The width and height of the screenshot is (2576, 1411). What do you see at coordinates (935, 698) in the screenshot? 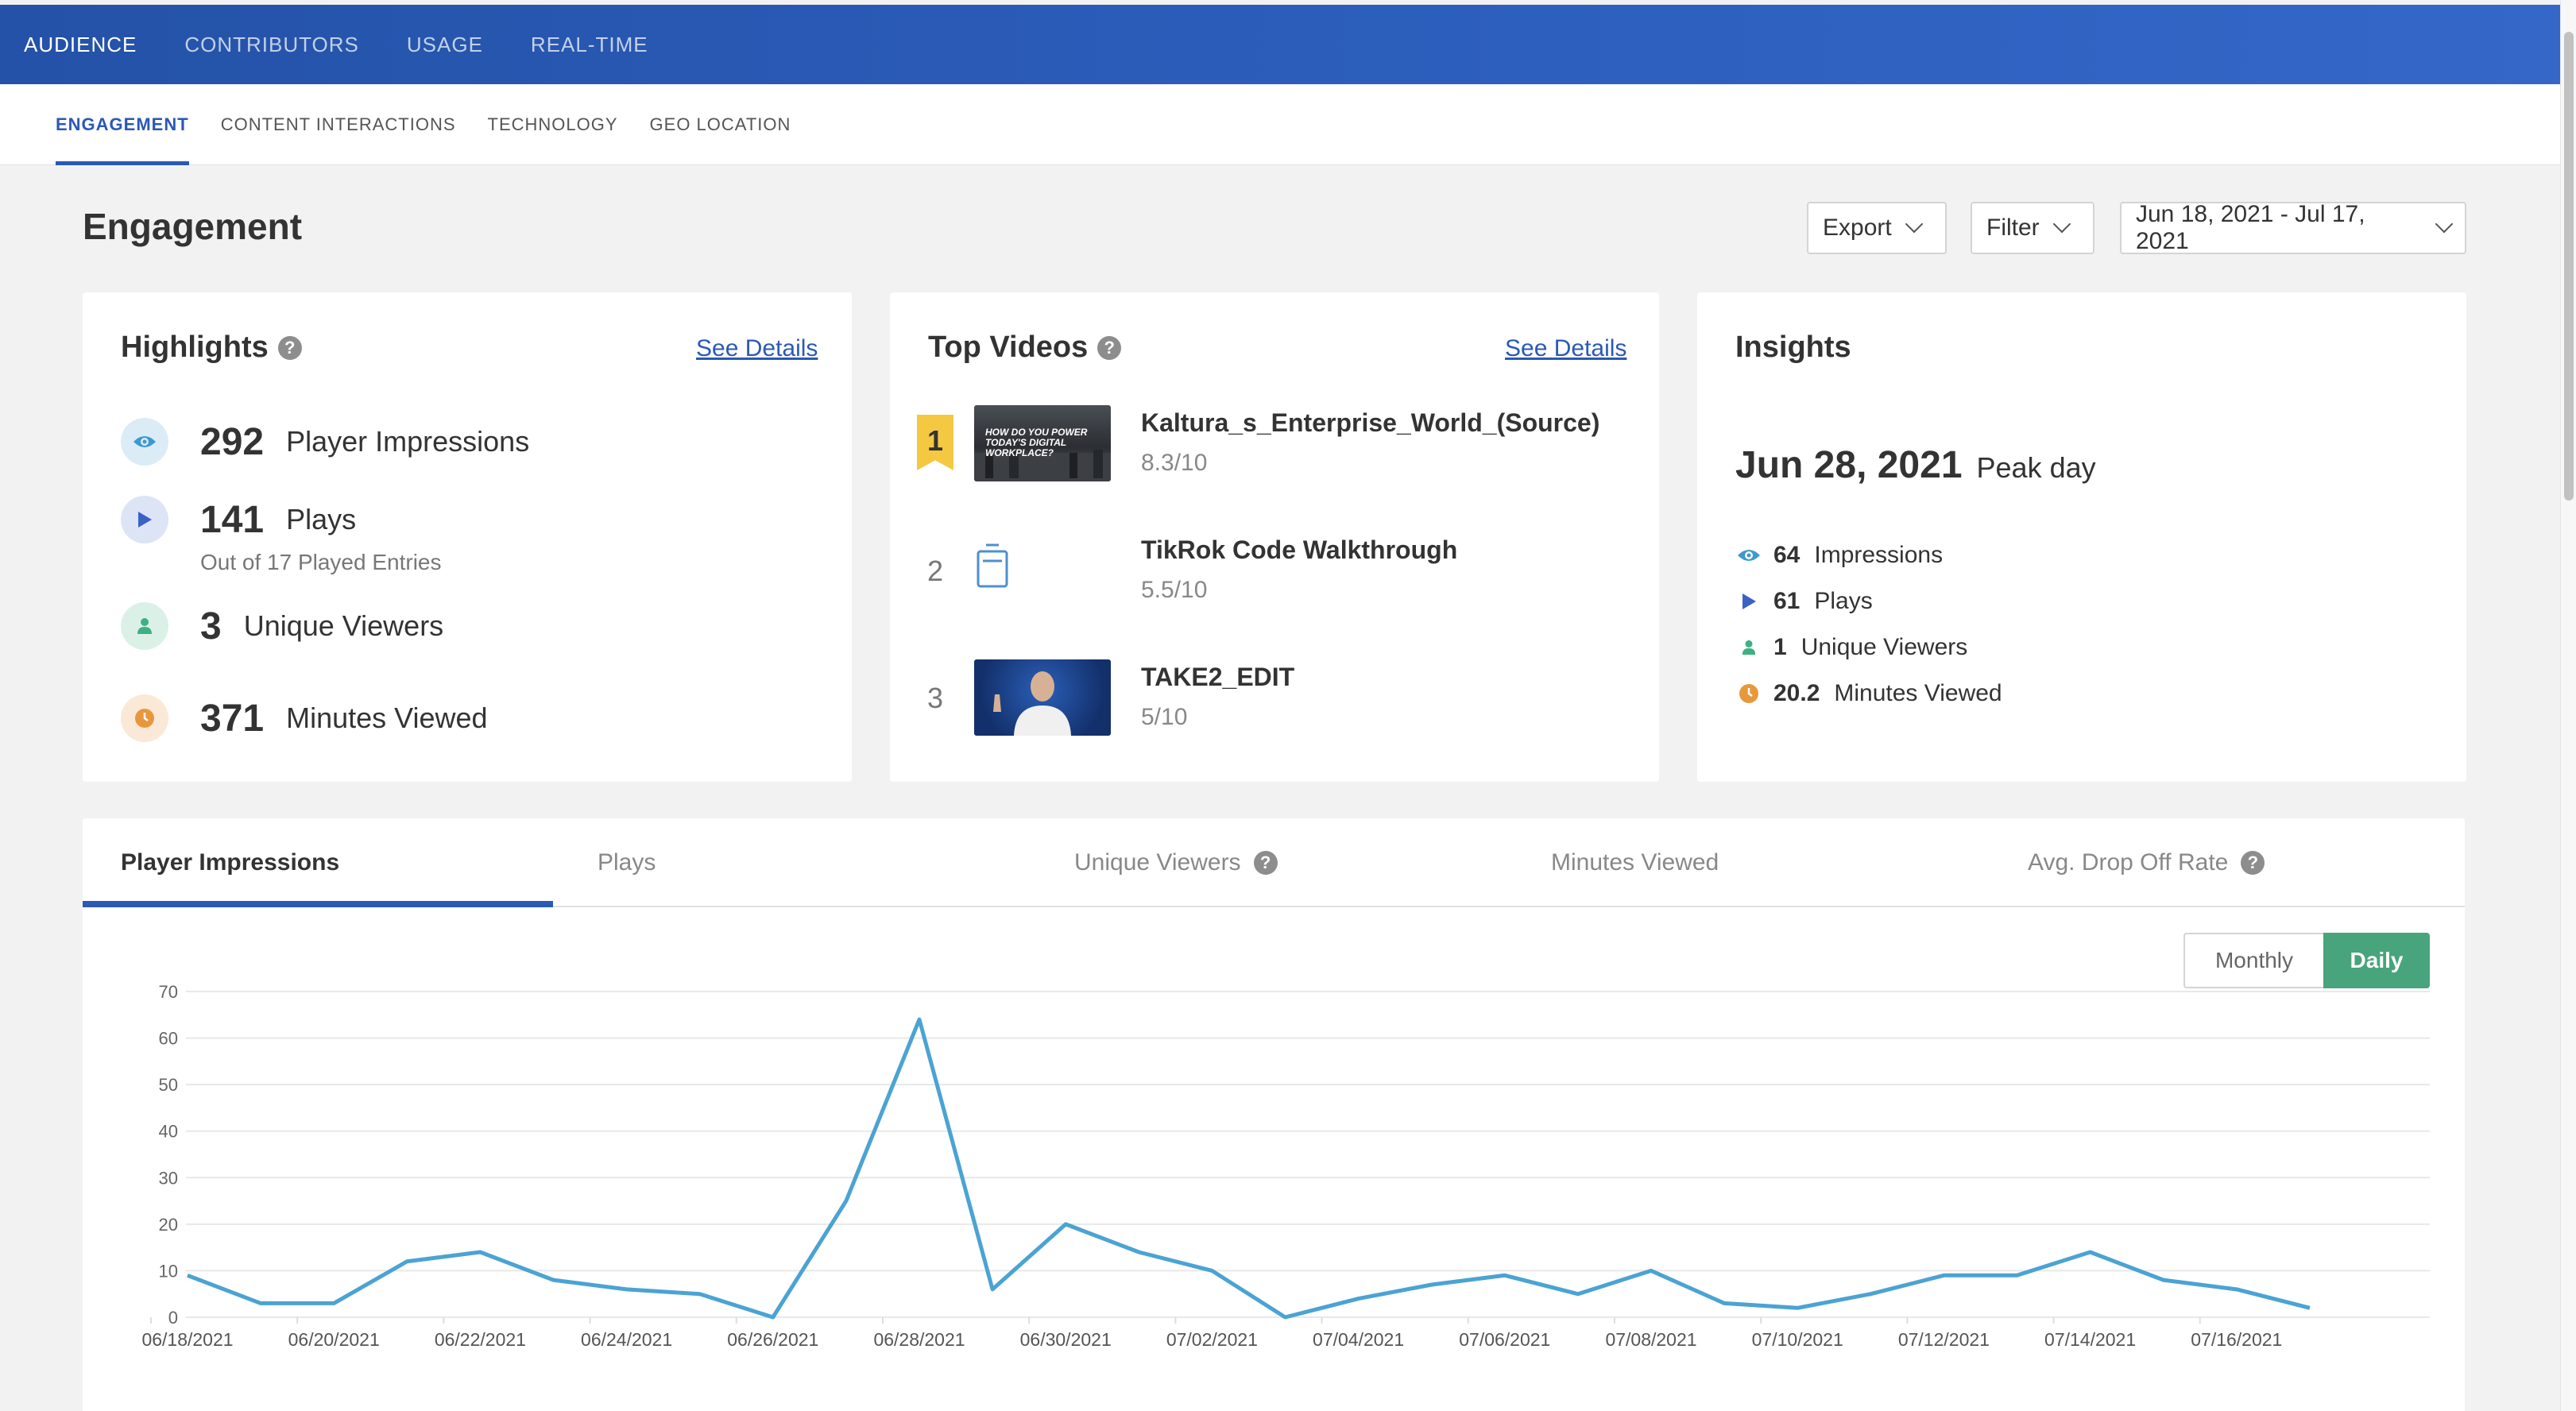
I see `rank-number: 3` at bounding box center [935, 698].